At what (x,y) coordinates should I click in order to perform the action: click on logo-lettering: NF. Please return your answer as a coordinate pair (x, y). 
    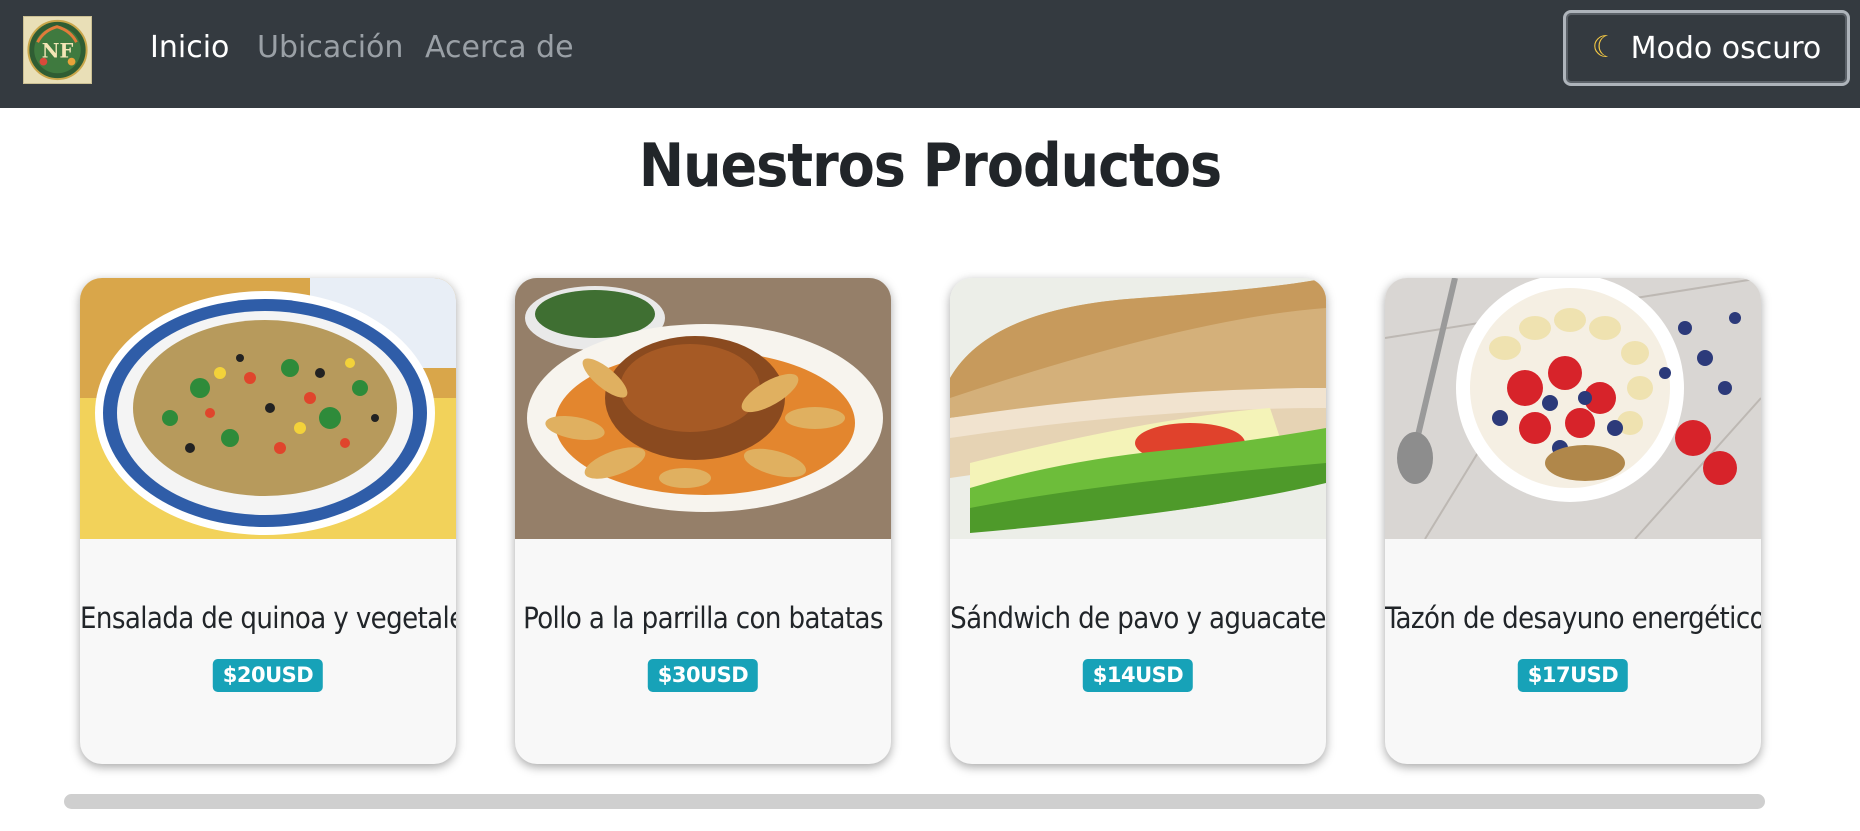
    Looking at the image, I should click on (58, 51).